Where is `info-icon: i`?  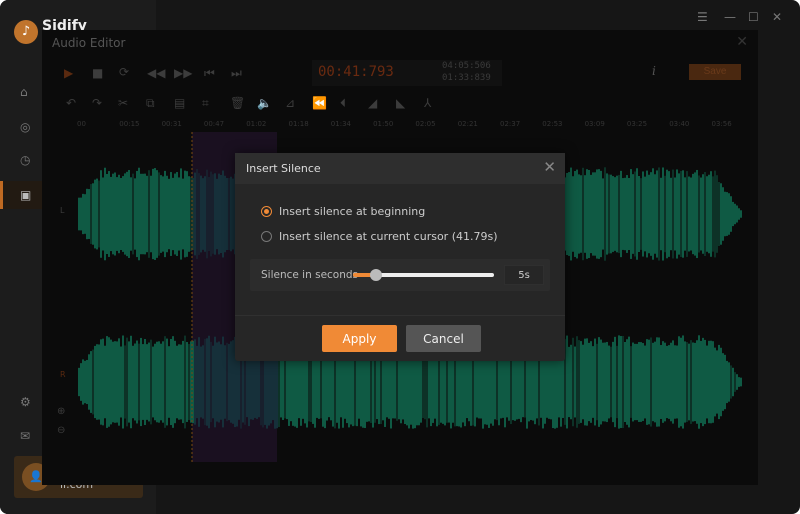
info-icon: i is located at coordinates (654, 71).